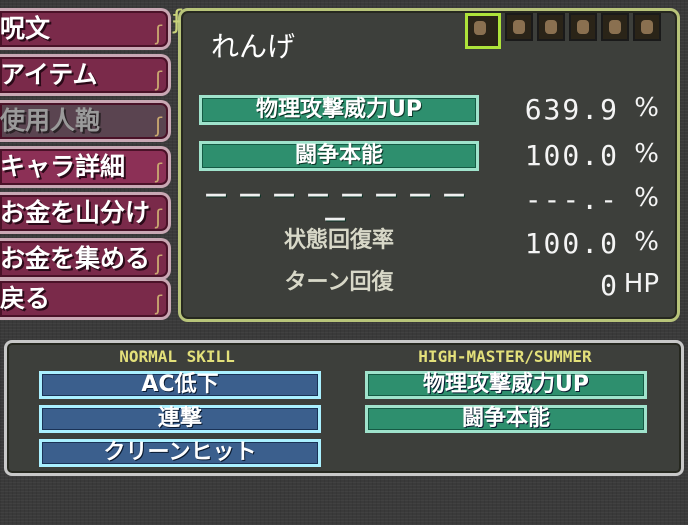 The height and width of the screenshot is (525, 688). I want to click on stat-label: 物理攻撃威力UP, so click(339, 110).